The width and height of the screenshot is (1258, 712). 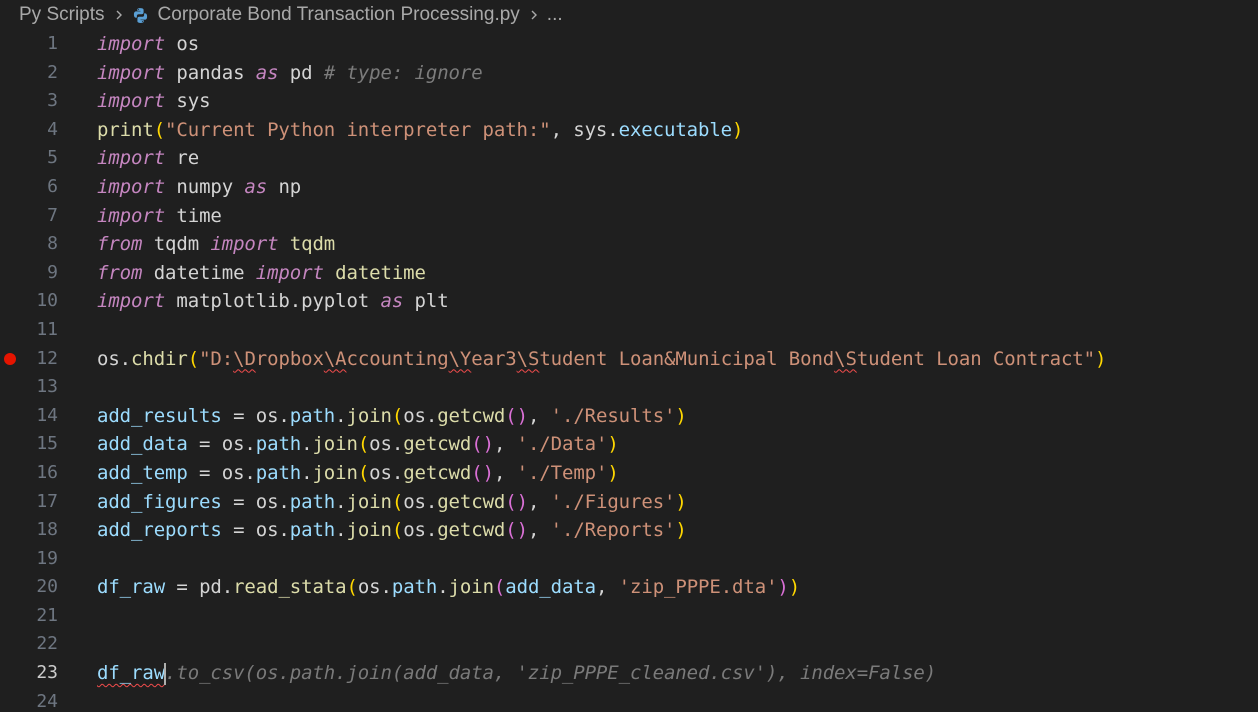 What do you see at coordinates (629, 387) in the screenshot?
I see `code-line: 13` at bounding box center [629, 387].